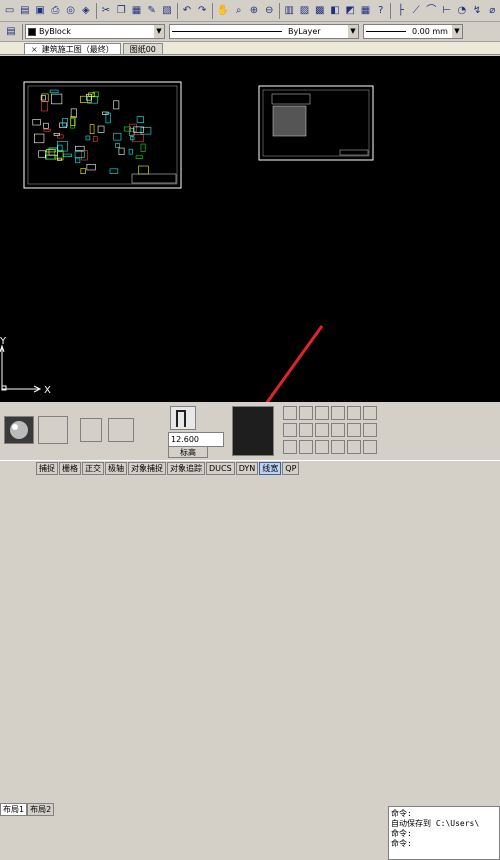 The image size is (500, 860). Describe the element at coordinates (253, 11) in the screenshot. I see `zoom-window-icon: ⊕` at that location.